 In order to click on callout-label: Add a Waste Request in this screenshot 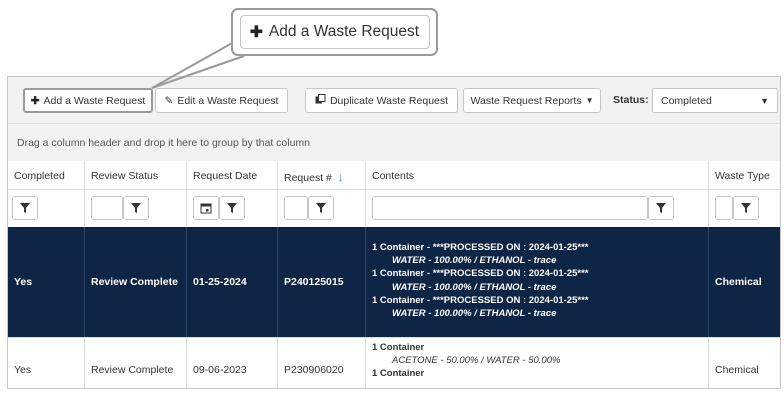, I will do `click(344, 31)`.